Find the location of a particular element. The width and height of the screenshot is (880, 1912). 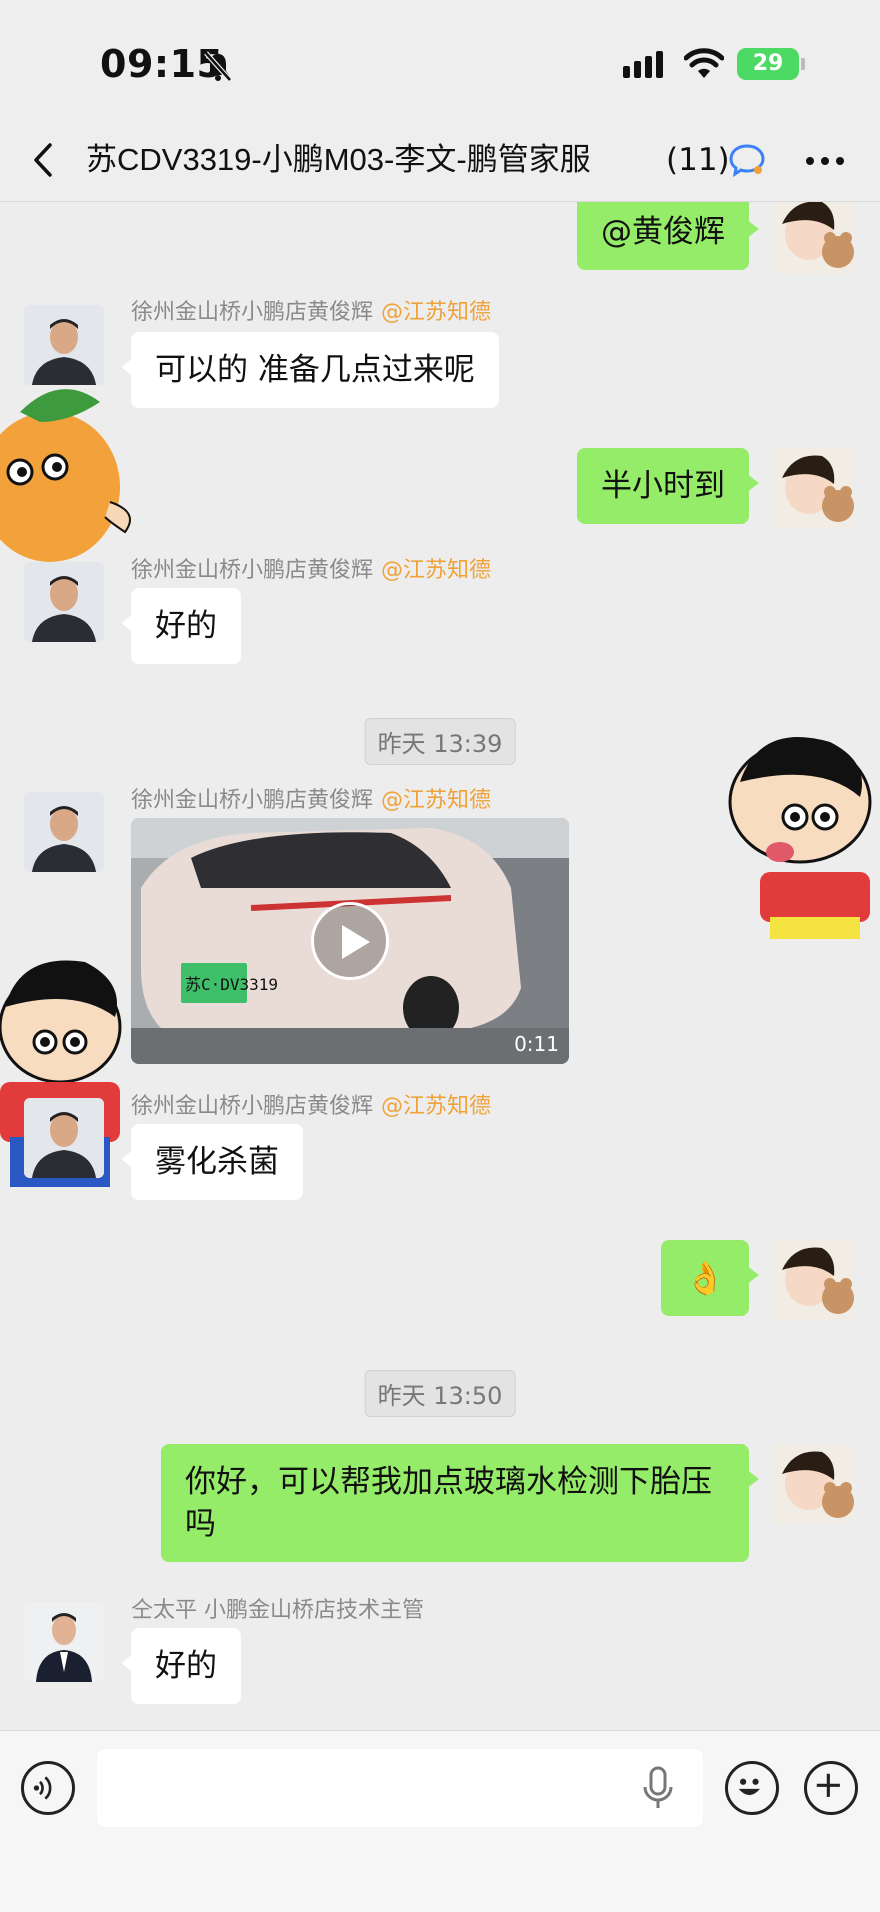

emoji-ok-icon: 👌 is located at coordinates (705, 1278).